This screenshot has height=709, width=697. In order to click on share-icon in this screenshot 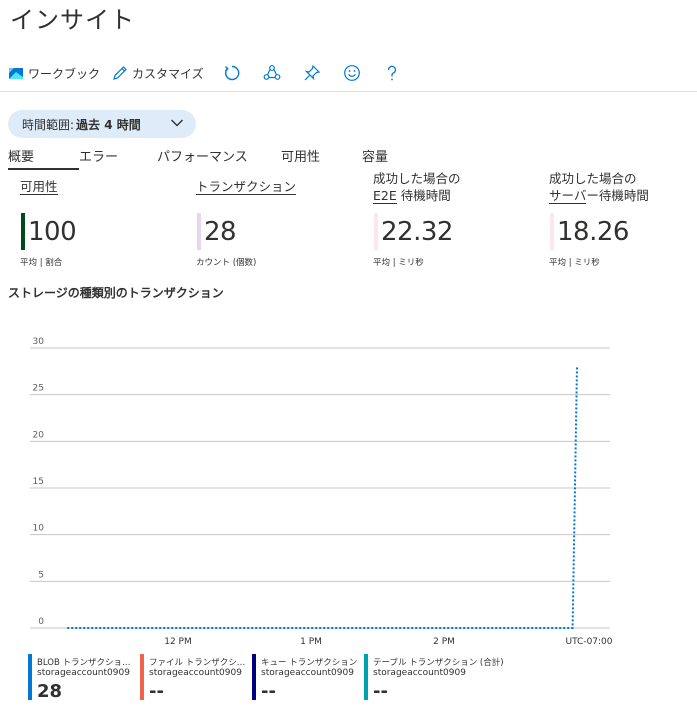, I will do `click(272, 72)`.